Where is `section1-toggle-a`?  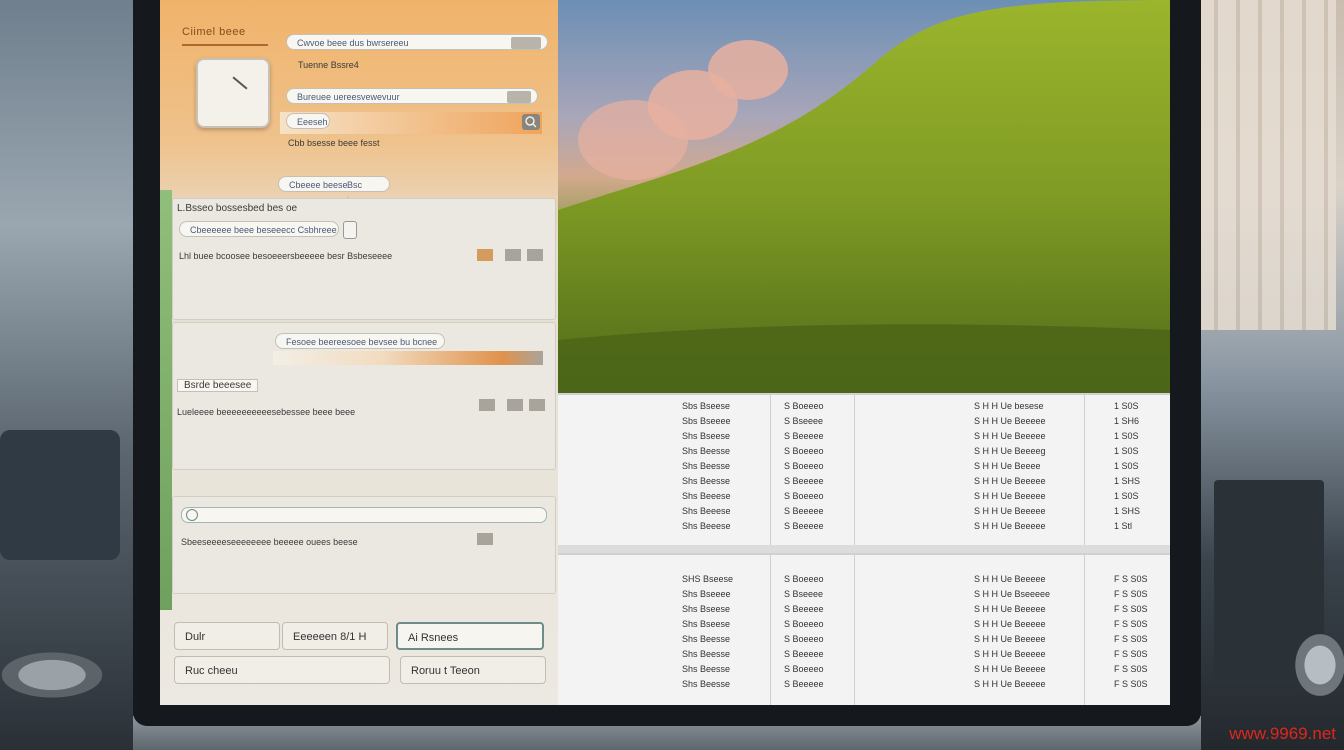 section1-toggle-a is located at coordinates (513, 255).